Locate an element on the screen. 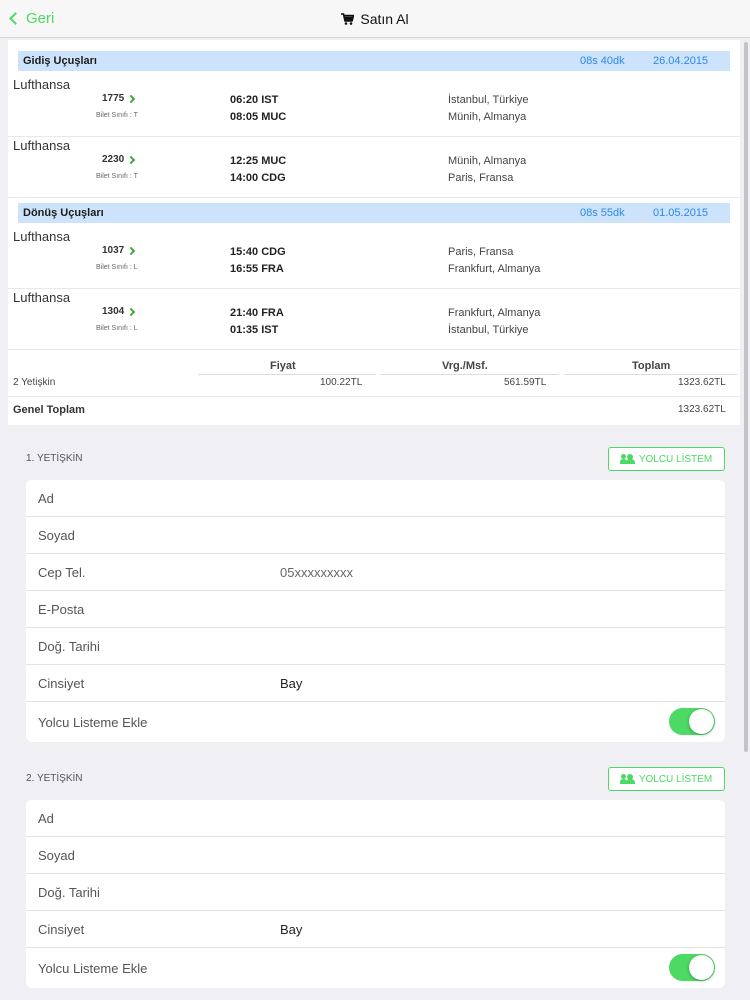 This screenshot has width=750, height=1000. departure-time: 21:40 FRA is located at coordinates (257, 313).